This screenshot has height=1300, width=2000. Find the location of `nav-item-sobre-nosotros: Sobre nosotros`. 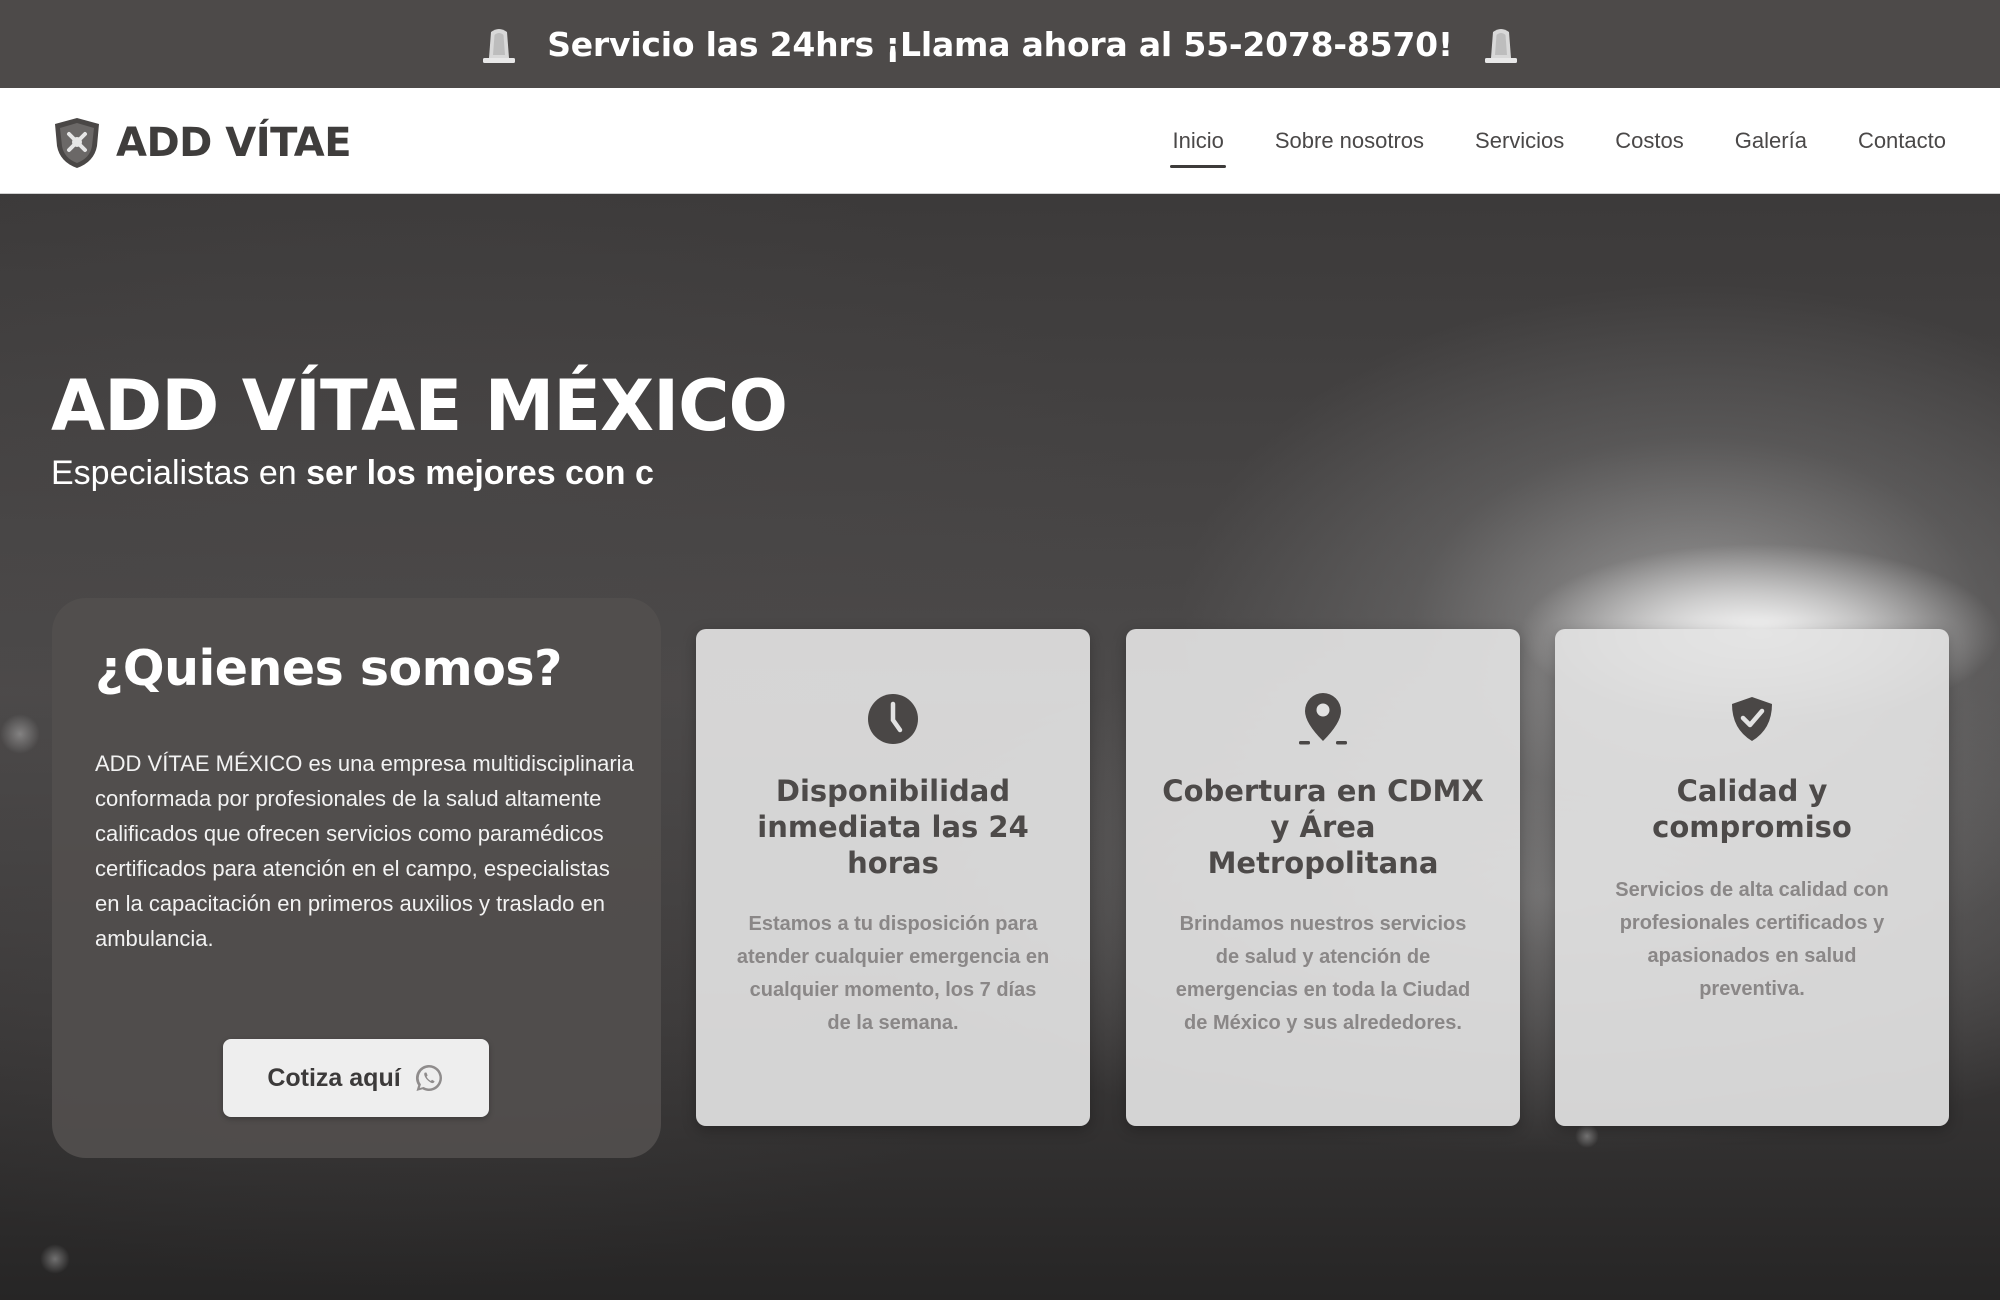

nav-item-sobre-nosotros: Sobre nosotros is located at coordinates (1349, 141).